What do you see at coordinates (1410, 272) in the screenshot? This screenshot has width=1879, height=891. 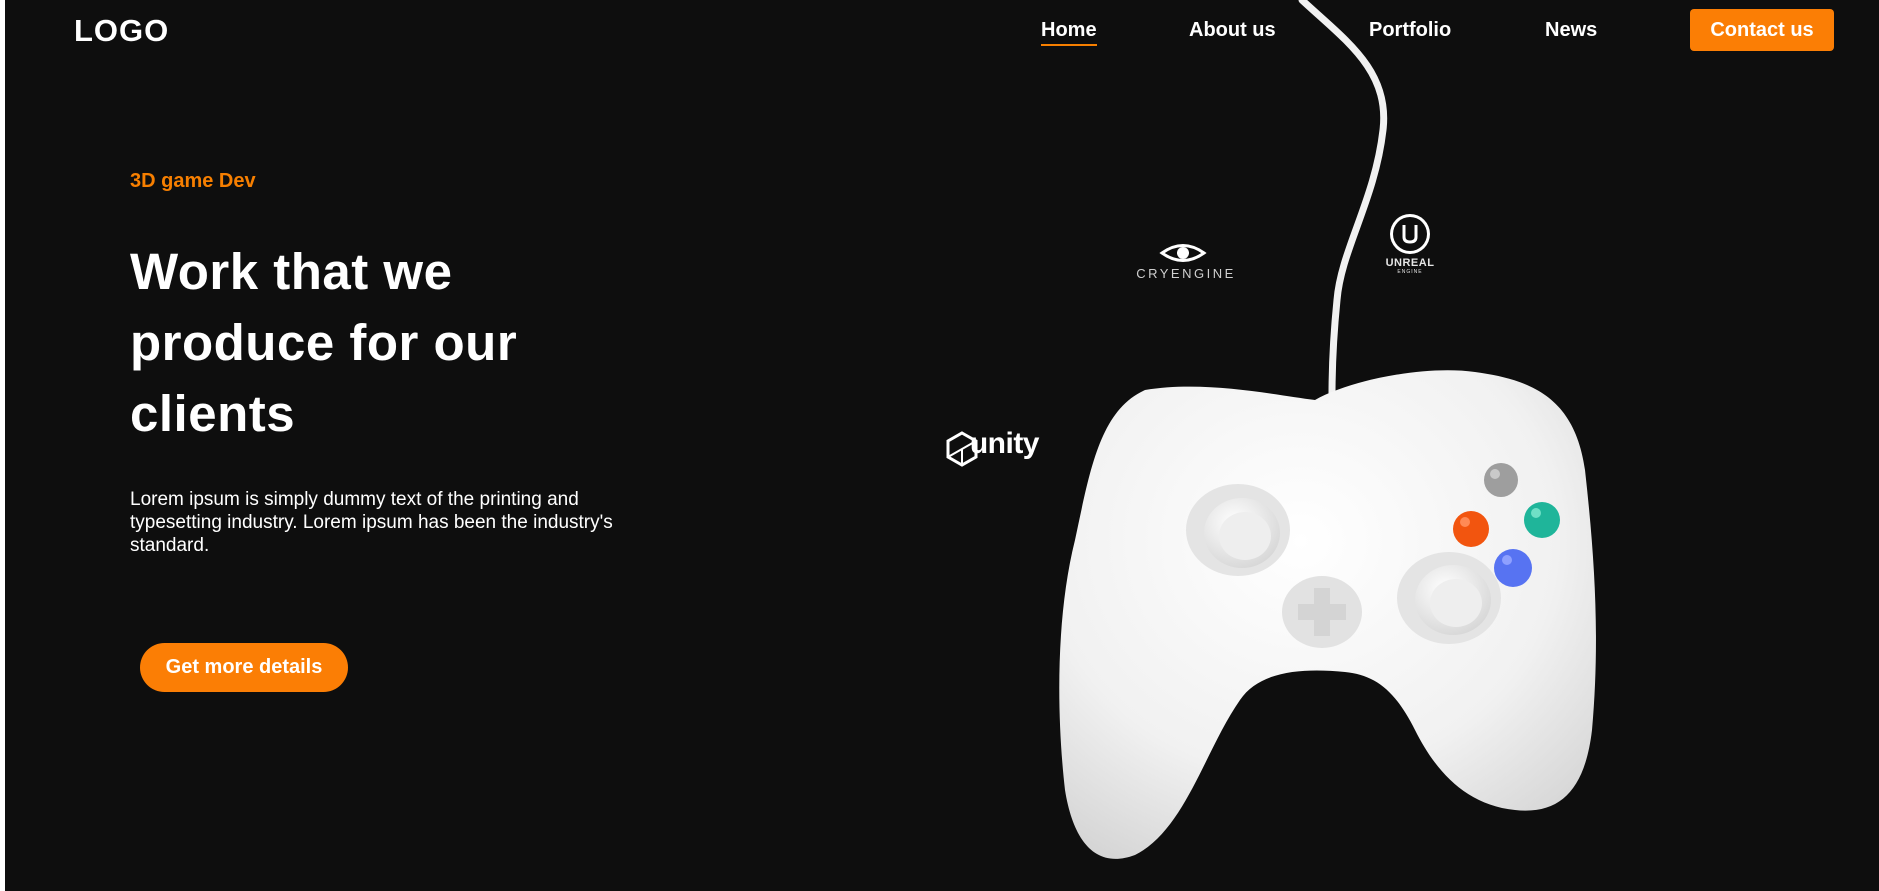 I see `unreal-sub-label: ENGINE` at bounding box center [1410, 272].